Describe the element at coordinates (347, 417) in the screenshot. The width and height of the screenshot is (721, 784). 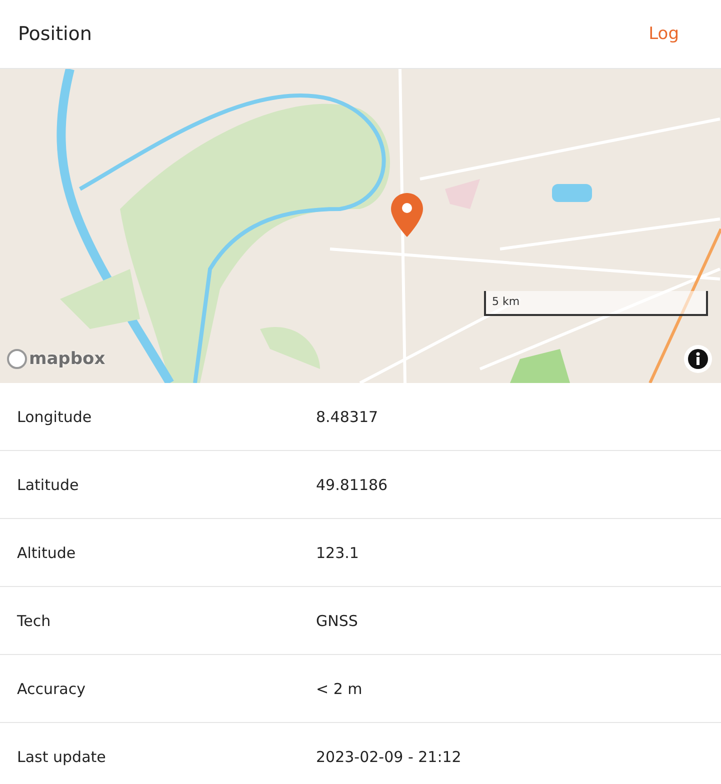
I see `field-value: 8.48317` at that location.